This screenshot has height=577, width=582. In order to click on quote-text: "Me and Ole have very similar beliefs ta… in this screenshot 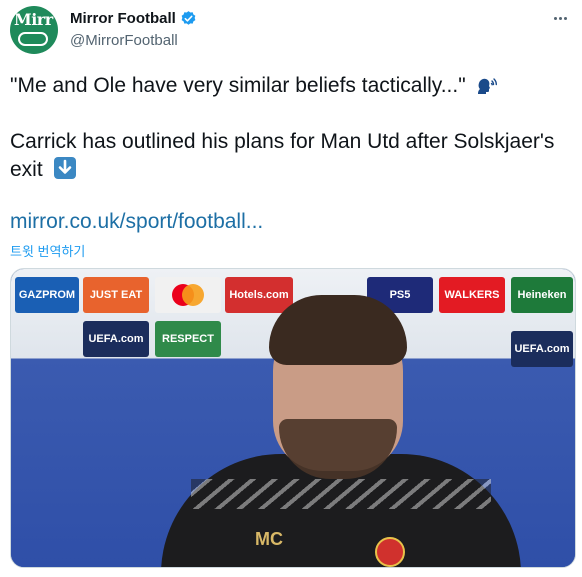, I will do `click(238, 85)`.